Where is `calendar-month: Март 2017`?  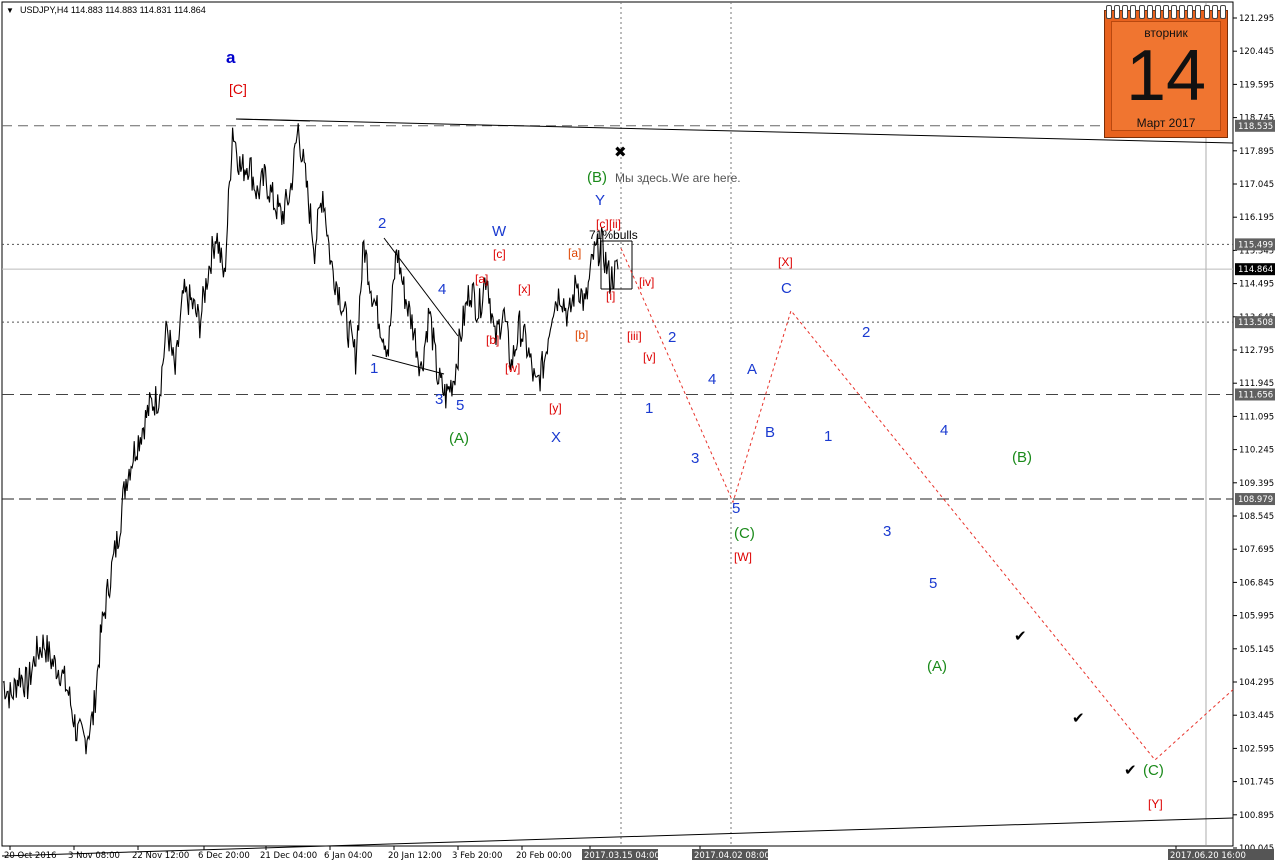 calendar-month: Март 2017 is located at coordinates (1166, 123).